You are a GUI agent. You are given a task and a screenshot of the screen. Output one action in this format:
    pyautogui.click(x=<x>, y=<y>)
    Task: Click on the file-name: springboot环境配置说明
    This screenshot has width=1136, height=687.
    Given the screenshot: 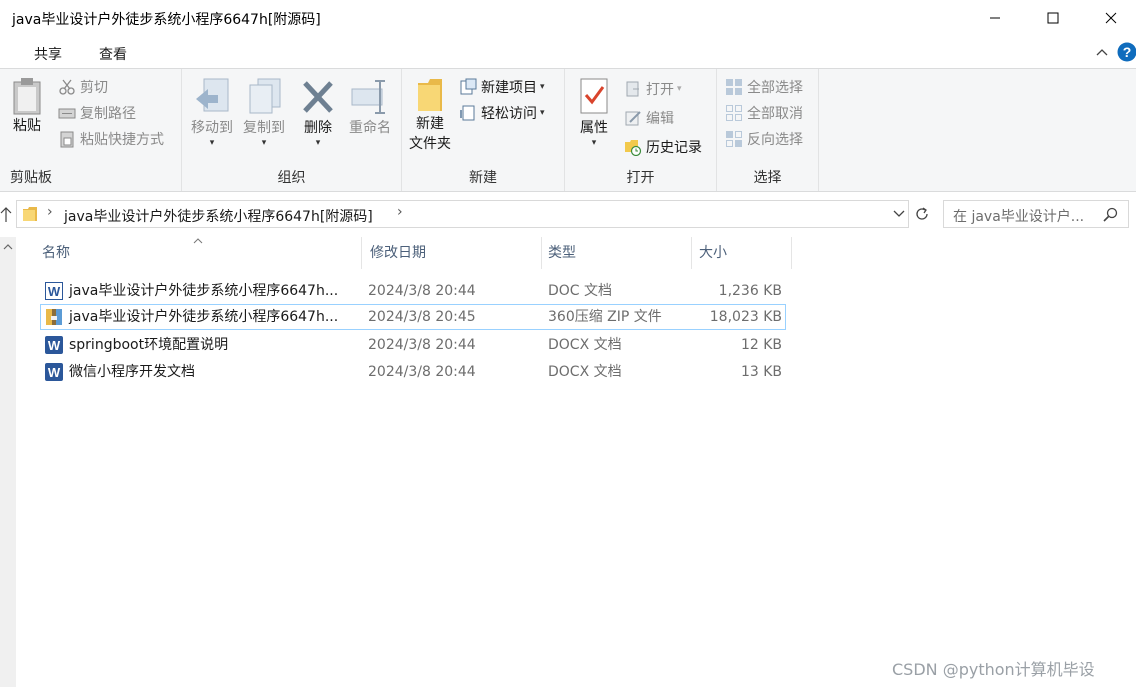 What is the action you would take?
    pyautogui.click(x=149, y=345)
    